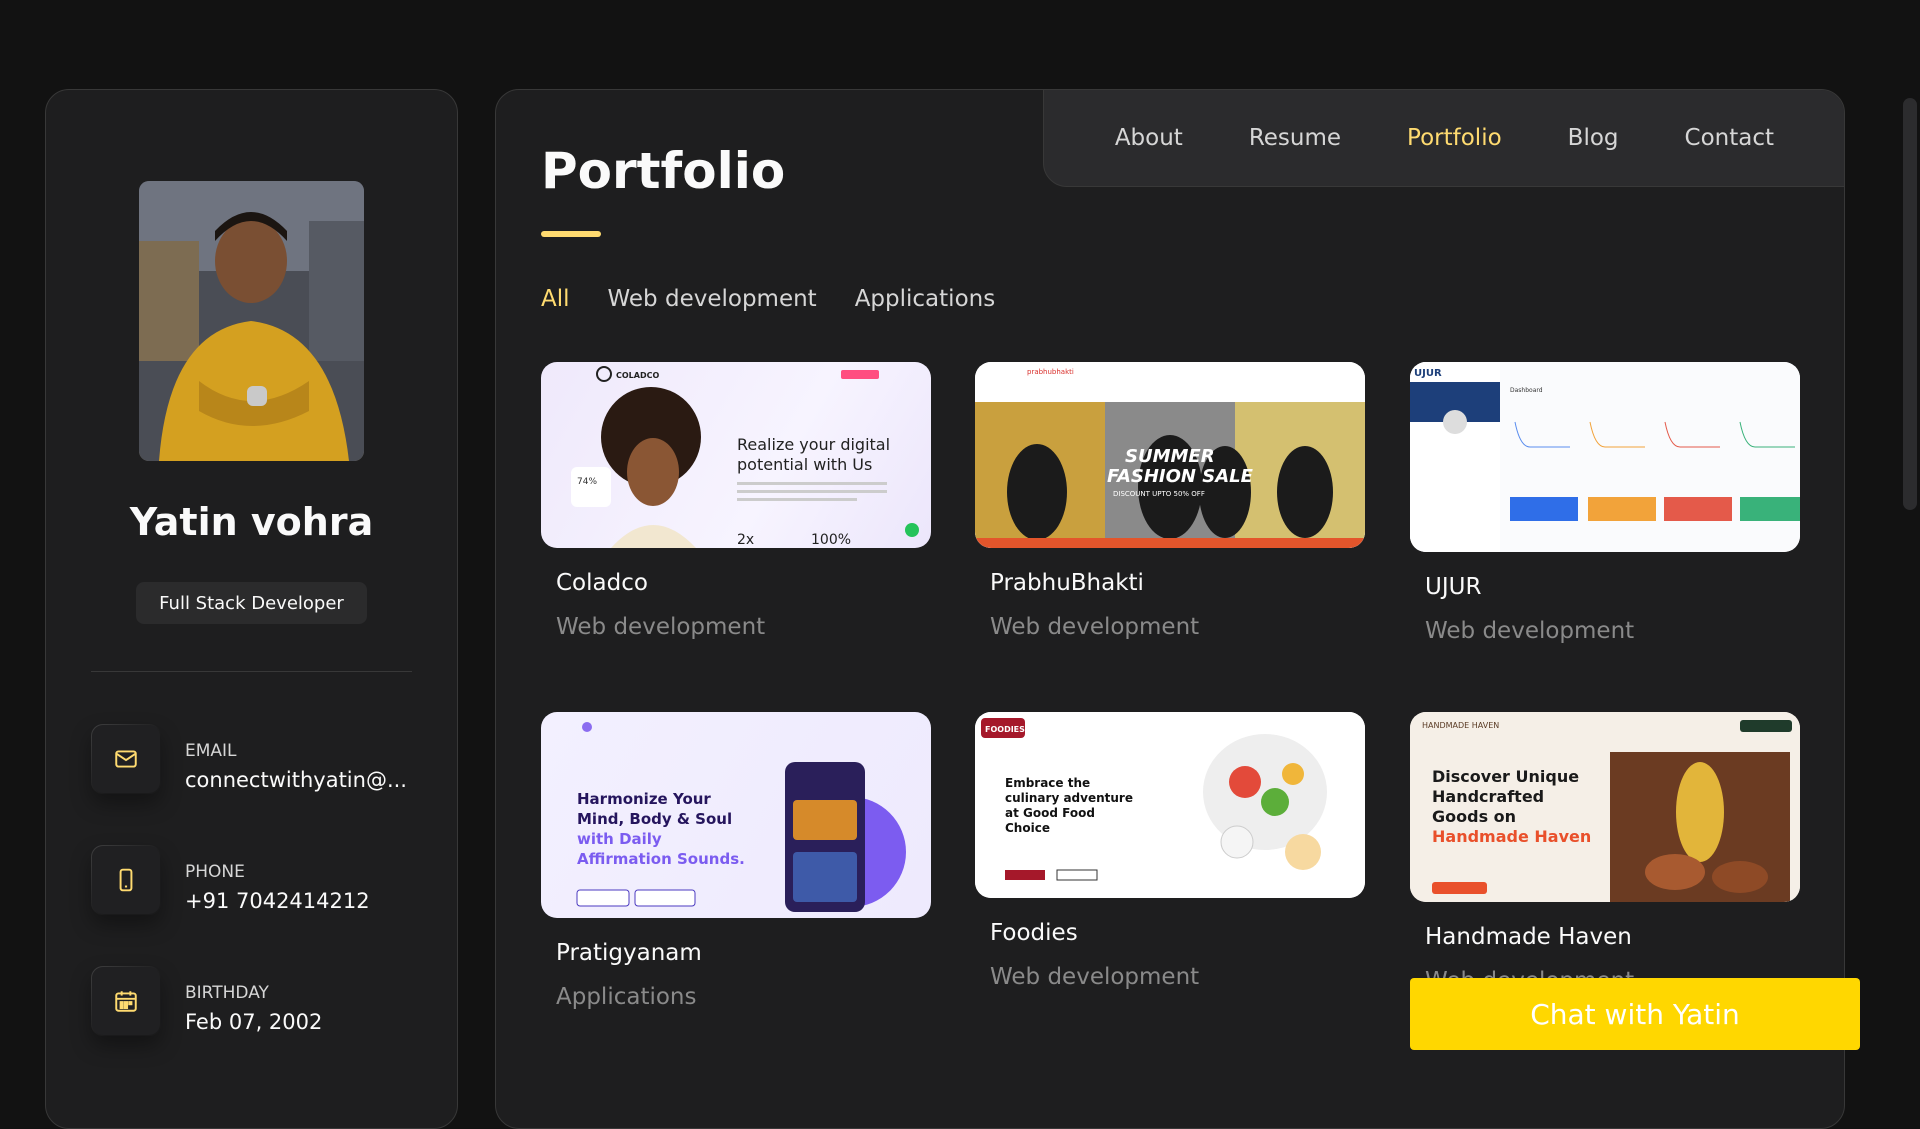  I want to click on thumb-stat: 2x, so click(745, 540).